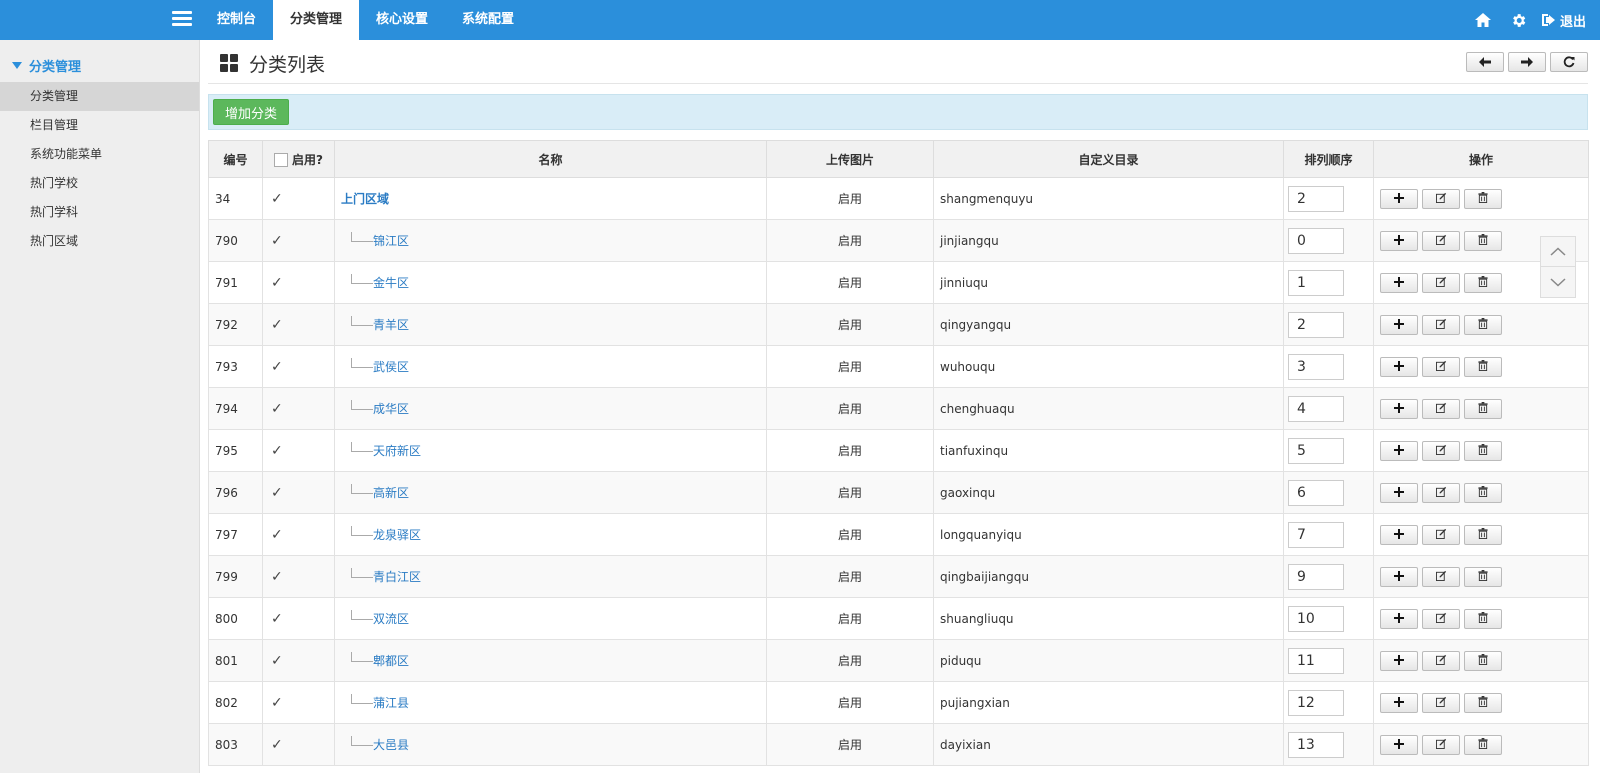 This screenshot has height=773, width=1600. Describe the element at coordinates (391, 619) in the screenshot. I see `category-name-link: 双流区` at that location.